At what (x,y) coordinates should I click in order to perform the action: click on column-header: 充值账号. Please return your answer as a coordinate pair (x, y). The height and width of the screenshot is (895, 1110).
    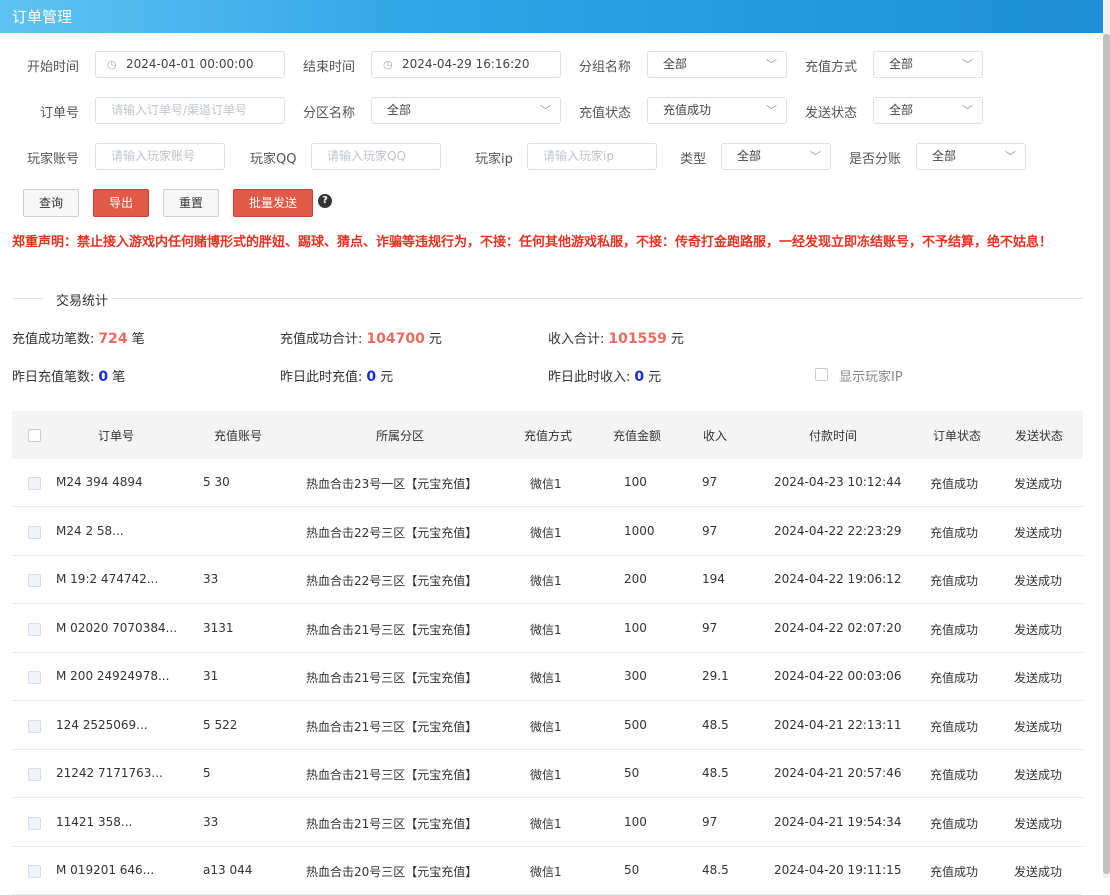
    Looking at the image, I should click on (238, 435).